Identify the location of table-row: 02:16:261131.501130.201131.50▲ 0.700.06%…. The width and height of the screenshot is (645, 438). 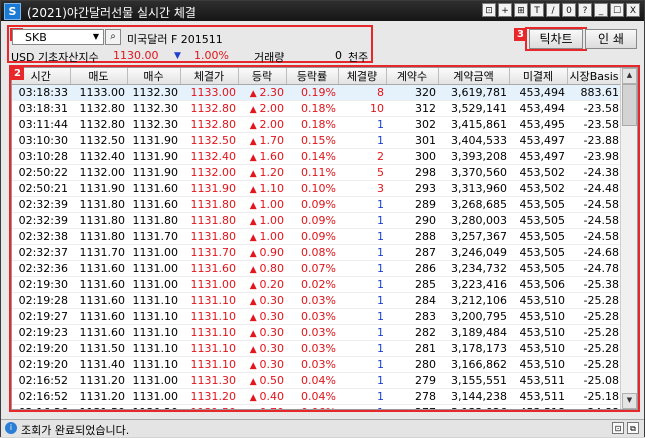
(316, 406).